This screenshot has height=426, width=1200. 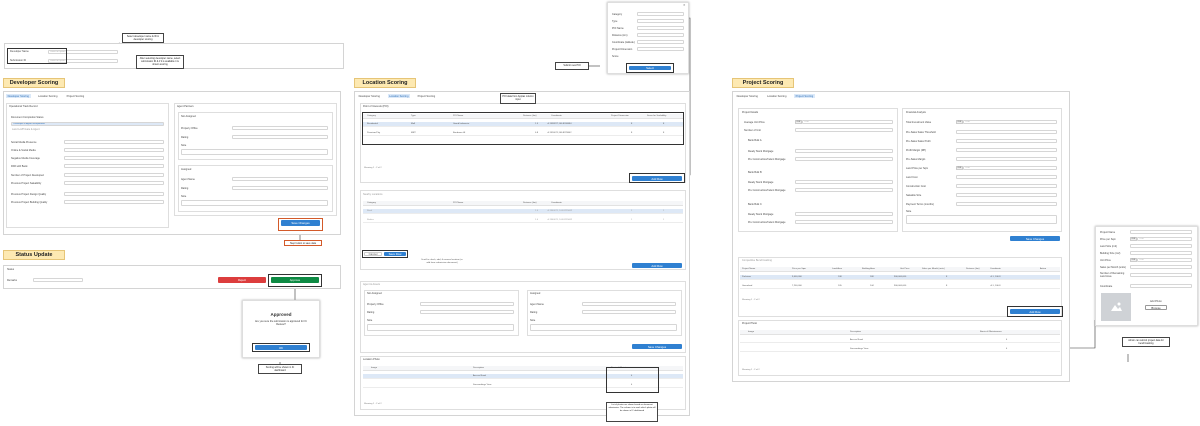 I want to click on financial-panel, so click(x=982, y=170).